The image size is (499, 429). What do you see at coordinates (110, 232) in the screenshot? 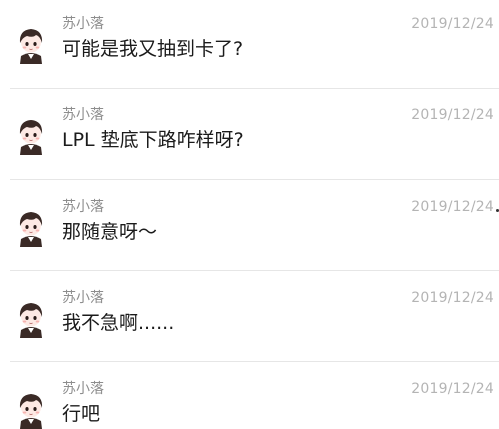
I see `message-text: 那随意呀～` at bounding box center [110, 232].